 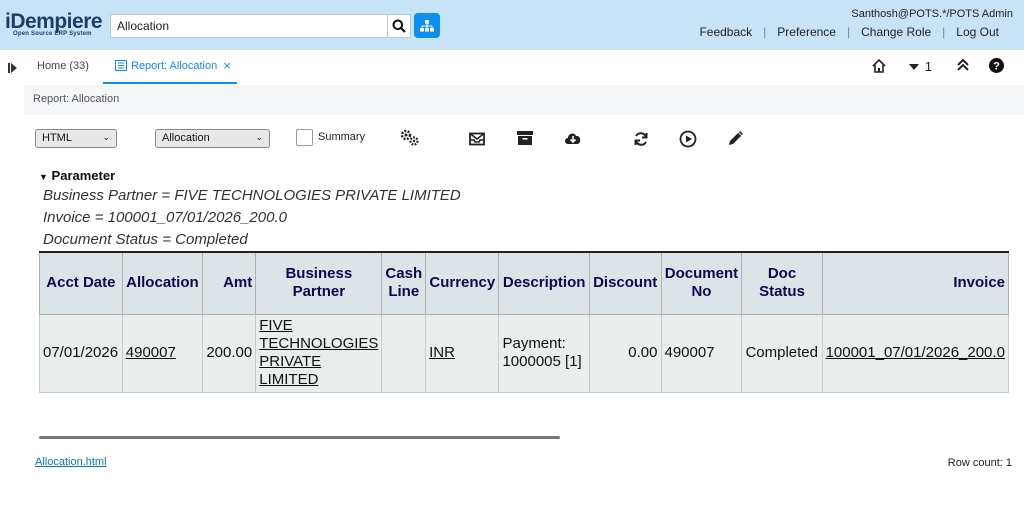 I want to click on parameter-section-toggle: ▼ Parameter, so click(x=77, y=175).